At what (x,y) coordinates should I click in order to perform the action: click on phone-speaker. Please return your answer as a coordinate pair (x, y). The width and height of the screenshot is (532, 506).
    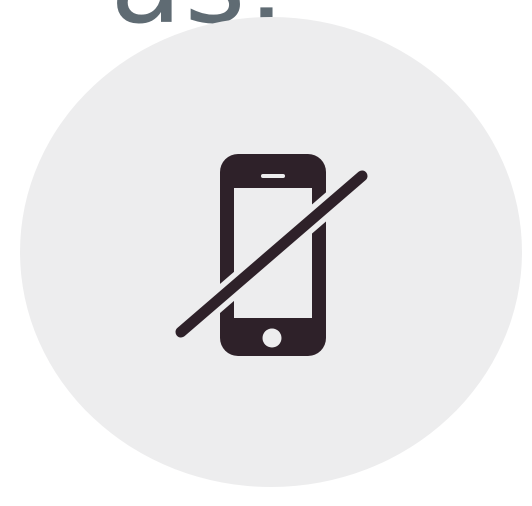
    Looking at the image, I should click on (273, 176).